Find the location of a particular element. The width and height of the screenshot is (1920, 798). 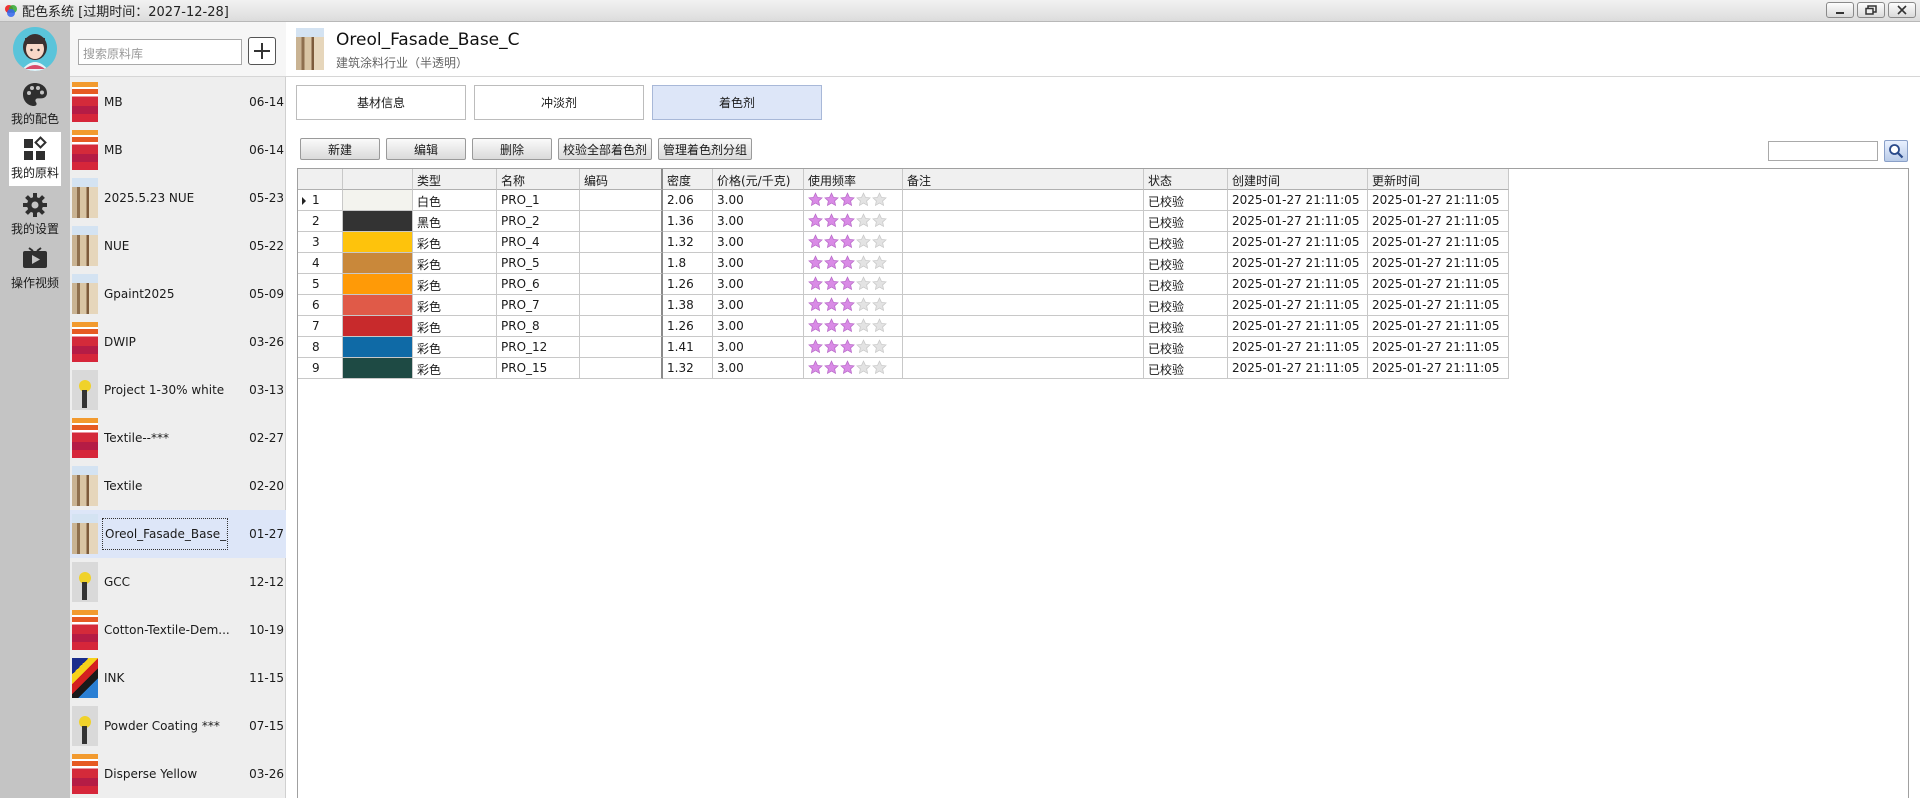

column-header-code: 编码 is located at coordinates (621, 179).